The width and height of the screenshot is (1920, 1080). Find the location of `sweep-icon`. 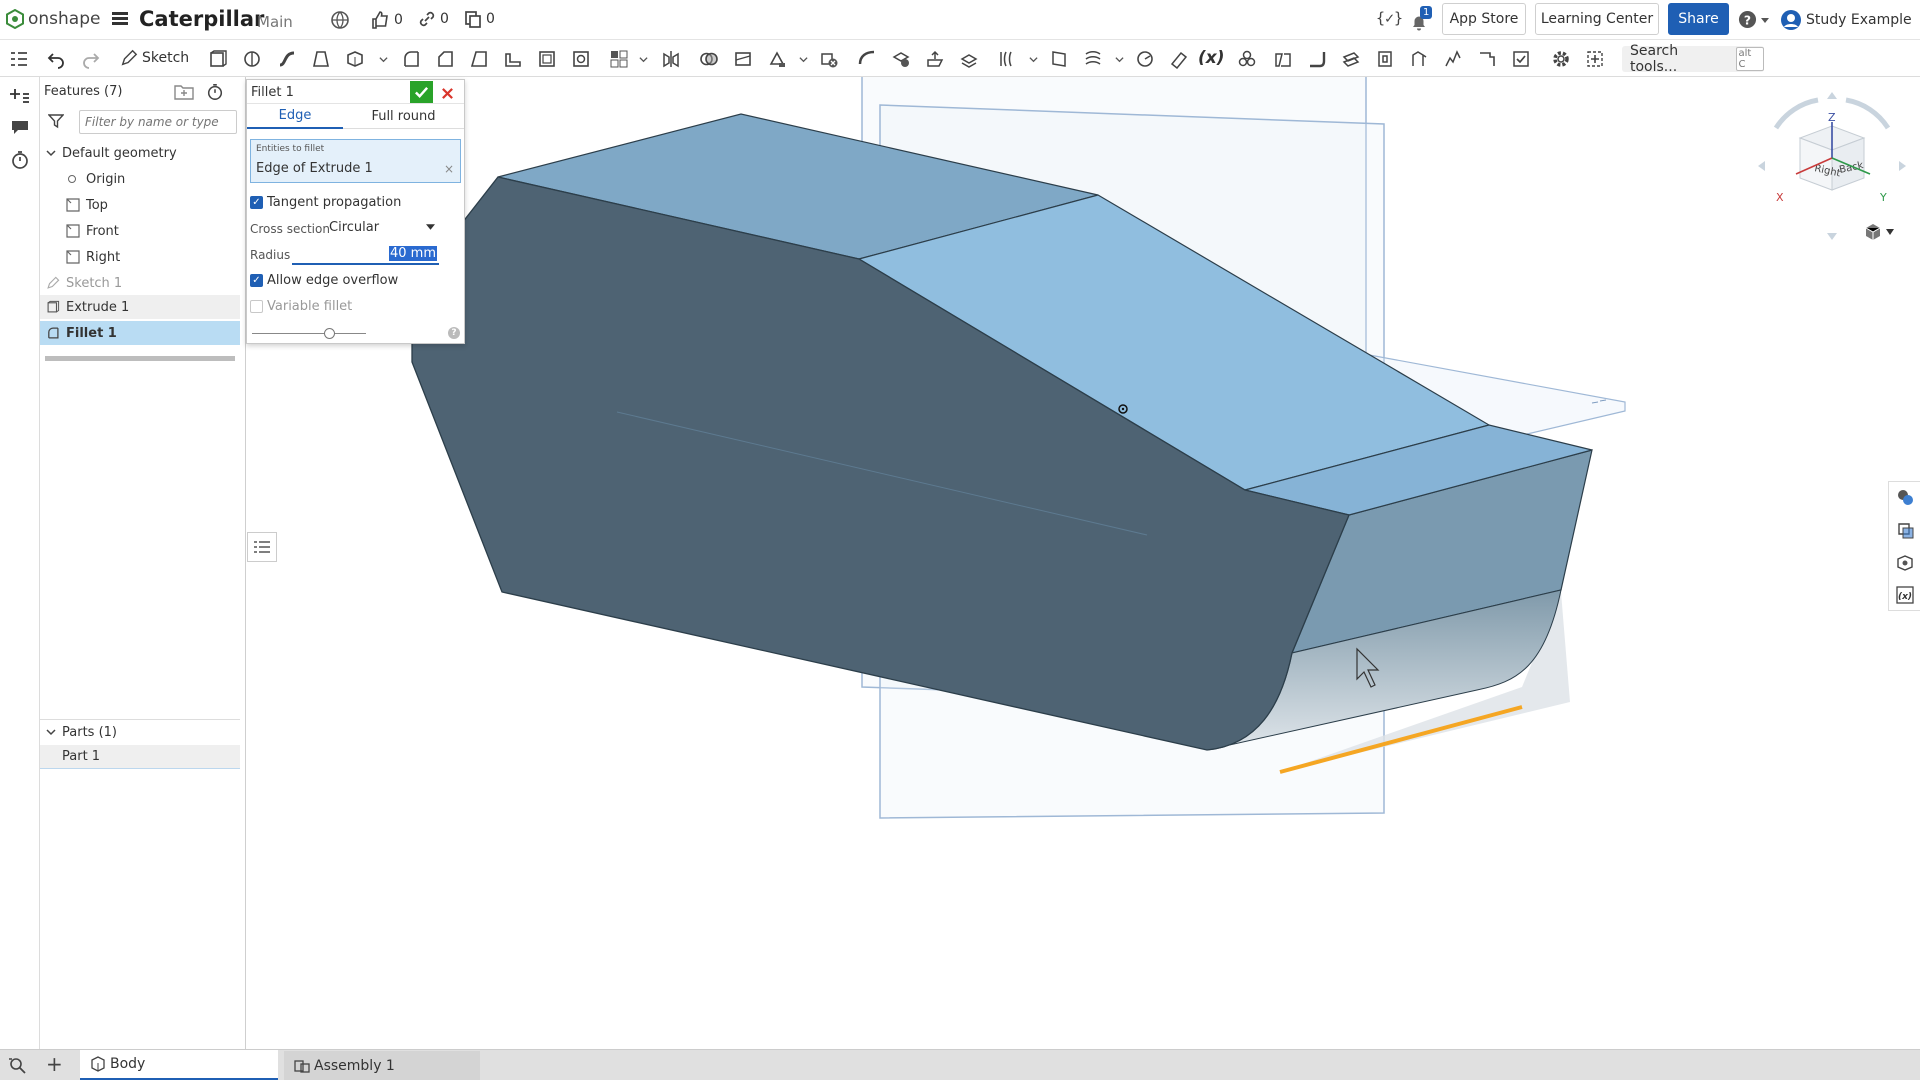

sweep-icon is located at coordinates (287, 59).